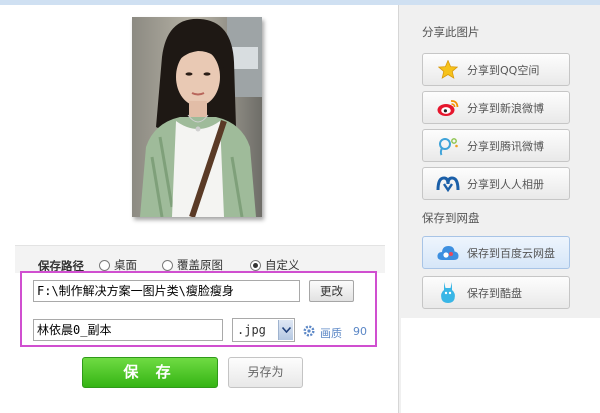 Image resolution: width=600 pixels, height=413 pixels. What do you see at coordinates (360, 331) in the screenshot?
I see `quality-value: 90` at bounding box center [360, 331].